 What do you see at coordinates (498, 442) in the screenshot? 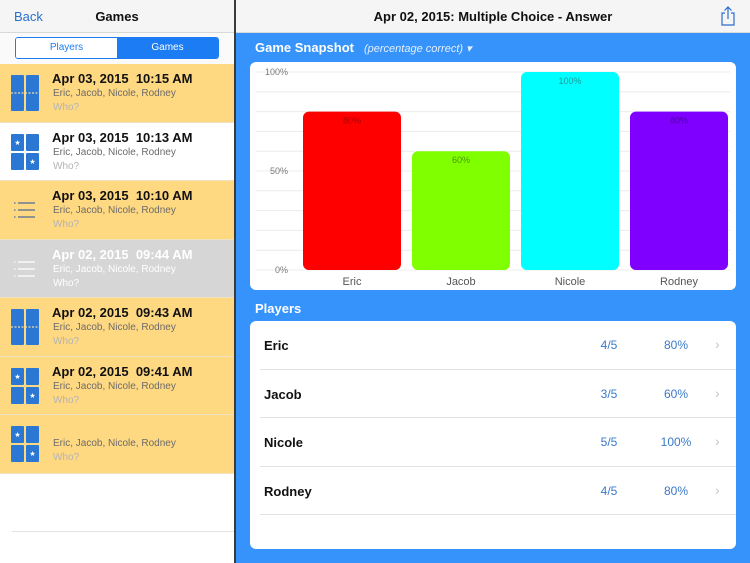
I see `player-row: Nicole 5/5 100% ›` at bounding box center [498, 442].